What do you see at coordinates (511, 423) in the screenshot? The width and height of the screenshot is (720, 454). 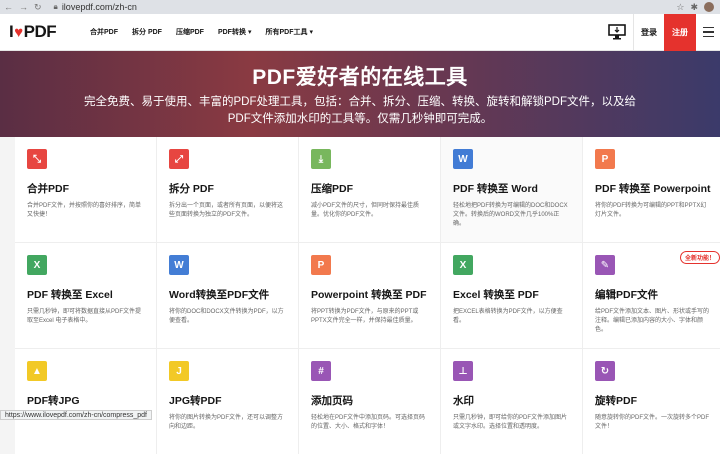 I see `tool-description: 只需几秒钟，即可给你的PDF文件添加图片或文字水印。选择位置和透明度。` at bounding box center [511, 423].